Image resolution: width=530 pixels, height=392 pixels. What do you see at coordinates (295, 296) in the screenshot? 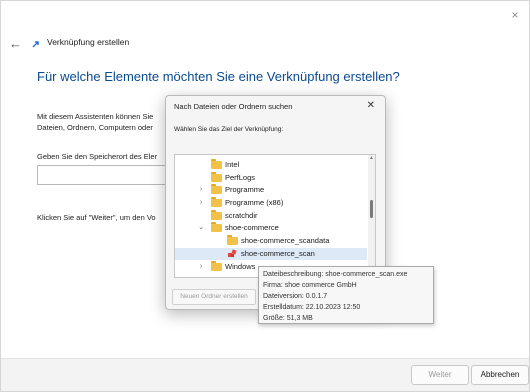
I see `tooltip-version: Dateiversion: 0.0.1.7` at bounding box center [295, 296].